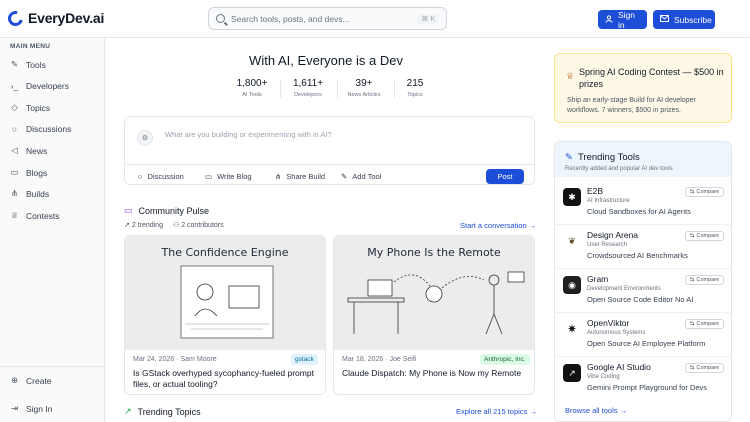  I want to click on write-blog-button: ▭ Write Blog, so click(228, 176).